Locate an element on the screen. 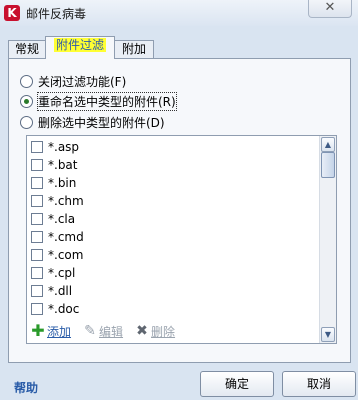  list-item-label: *.com is located at coordinates (66, 254).